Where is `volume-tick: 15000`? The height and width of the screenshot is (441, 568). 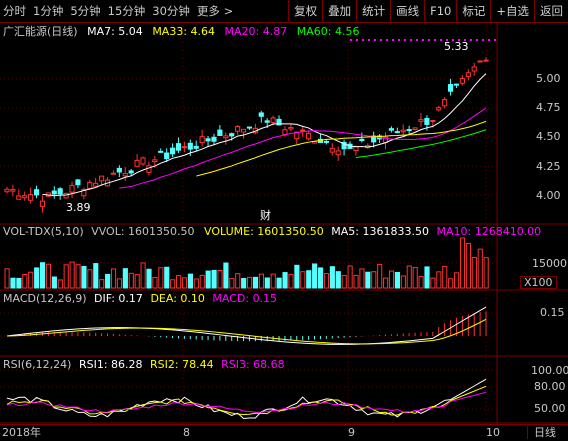 volume-tick: 15000 is located at coordinates (549, 263).